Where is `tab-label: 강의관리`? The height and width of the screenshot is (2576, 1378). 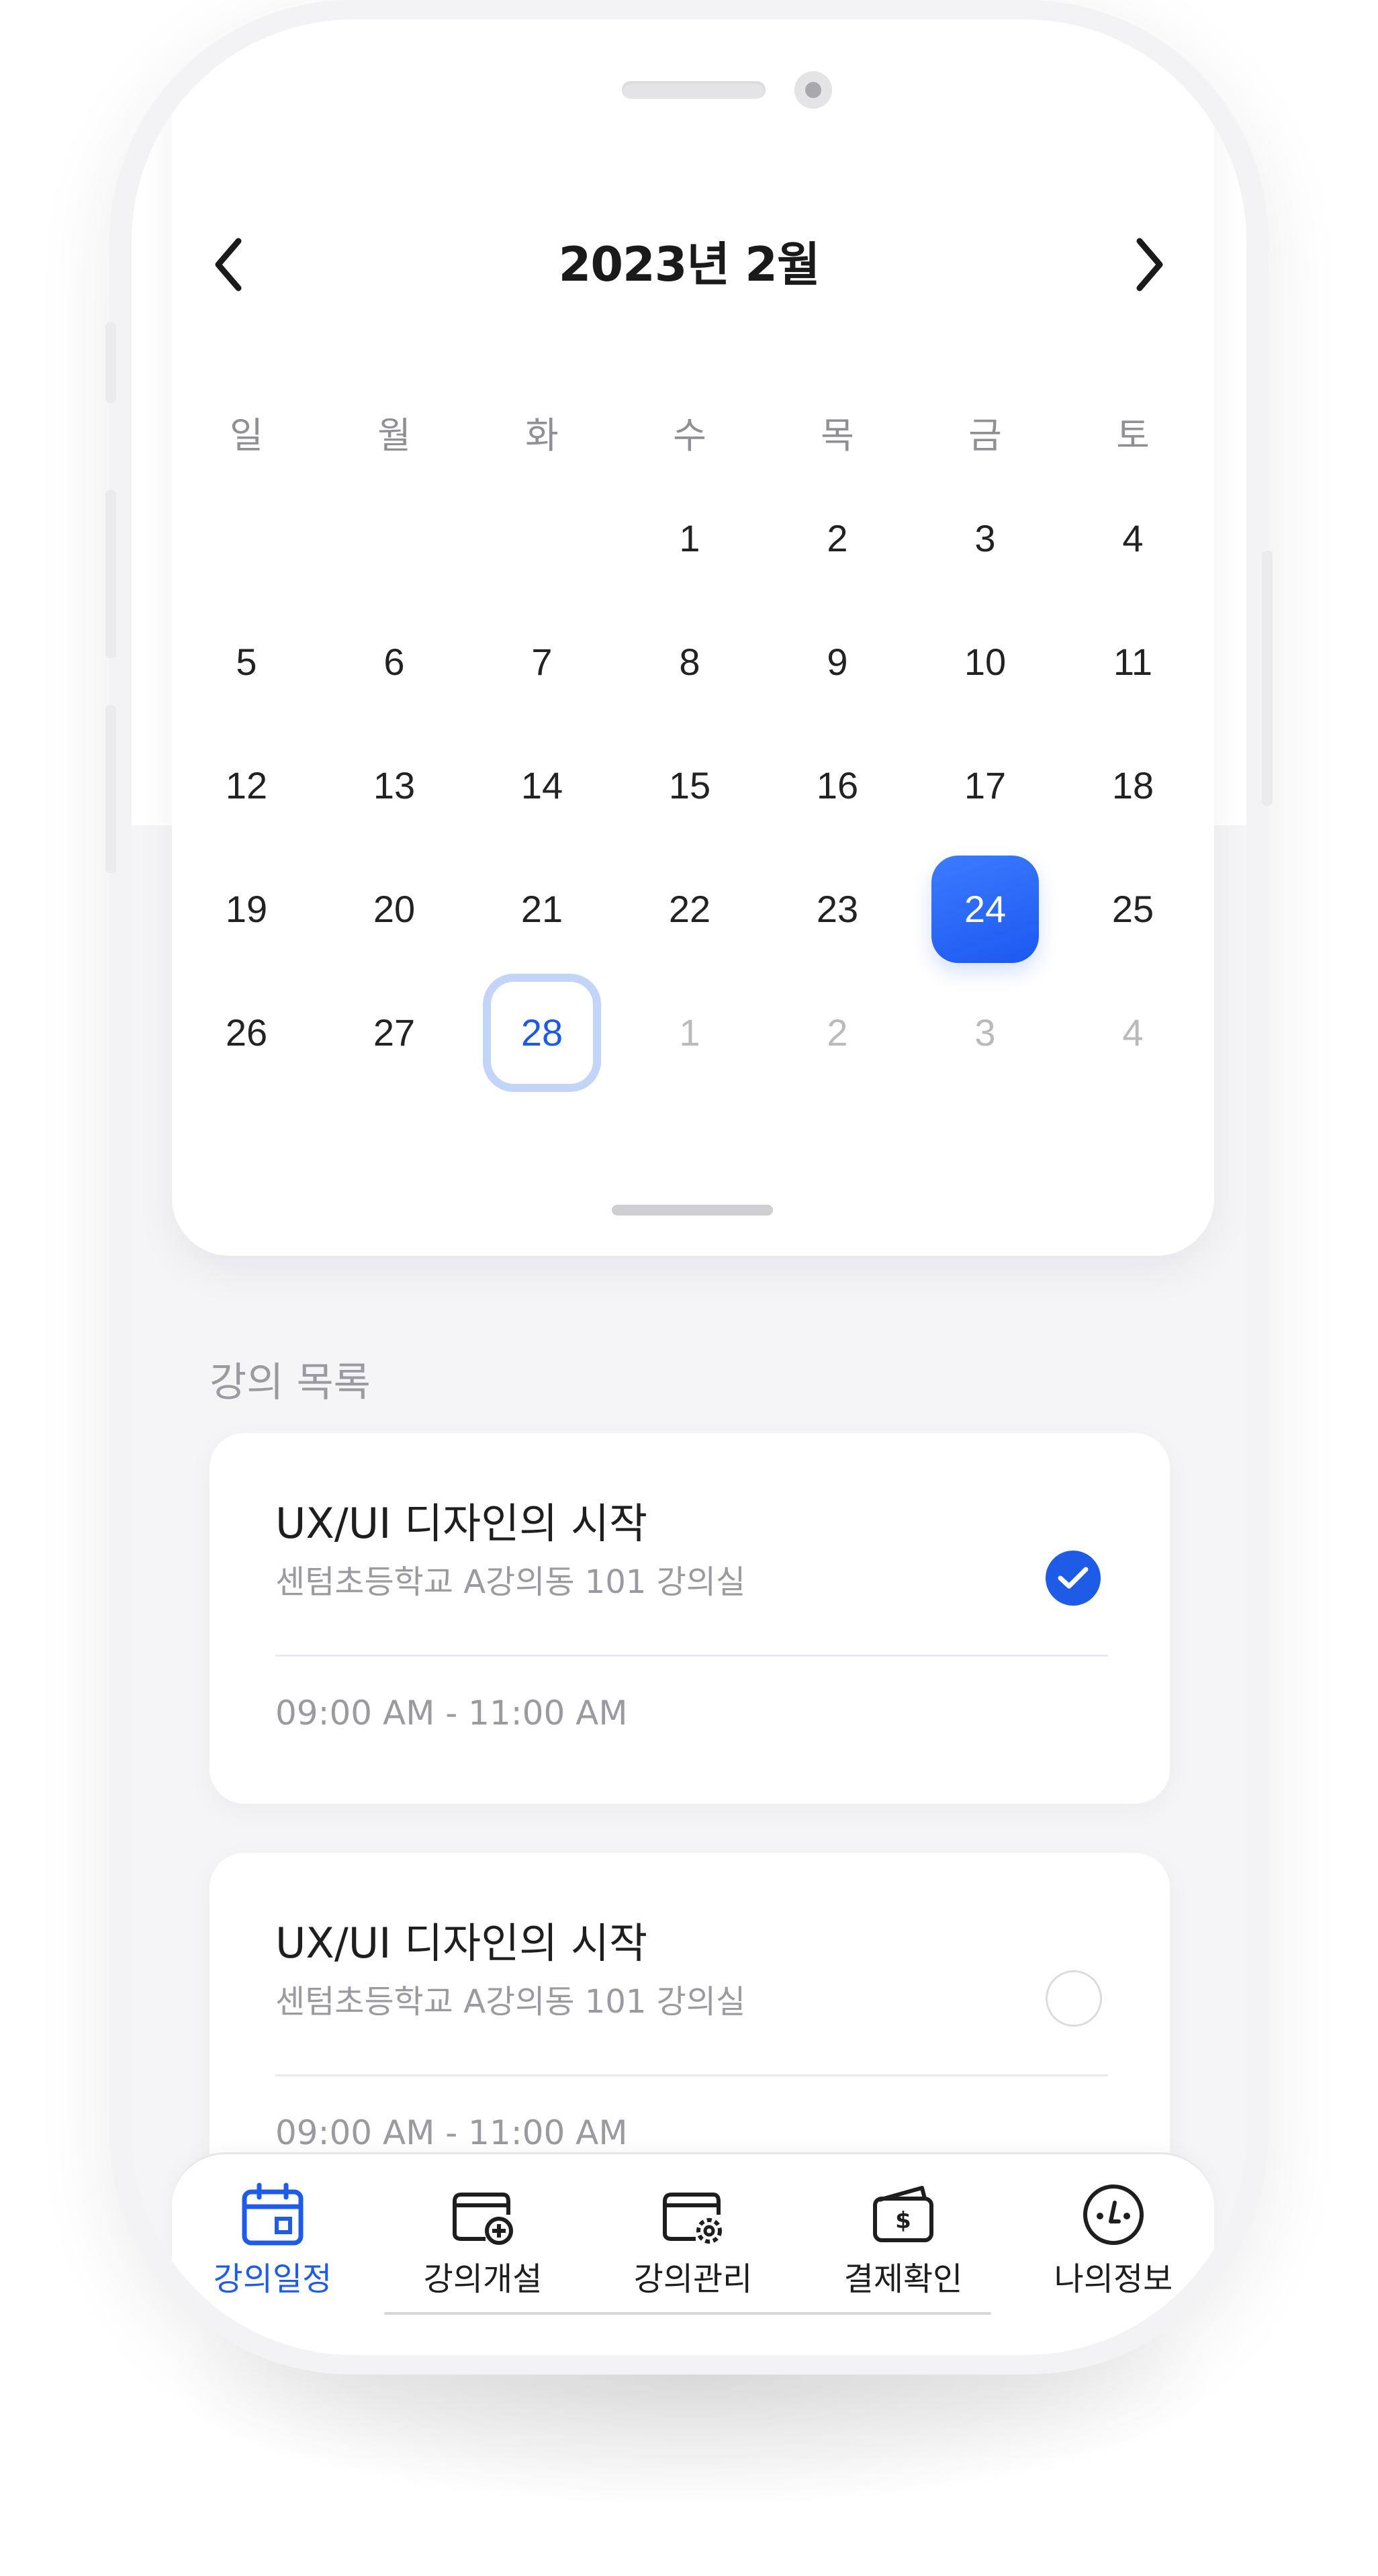
tab-label: 강의관리 is located at coordinates (693, 2279).